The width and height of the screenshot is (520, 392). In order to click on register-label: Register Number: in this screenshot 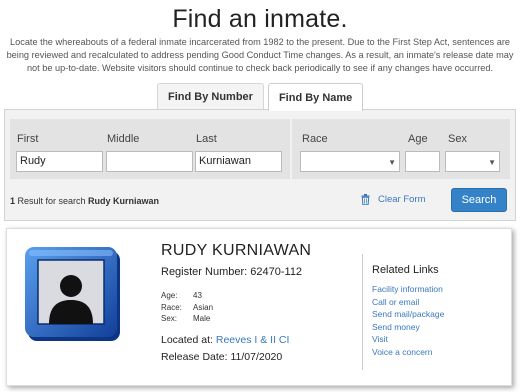, I will do `click(206, 272)`.